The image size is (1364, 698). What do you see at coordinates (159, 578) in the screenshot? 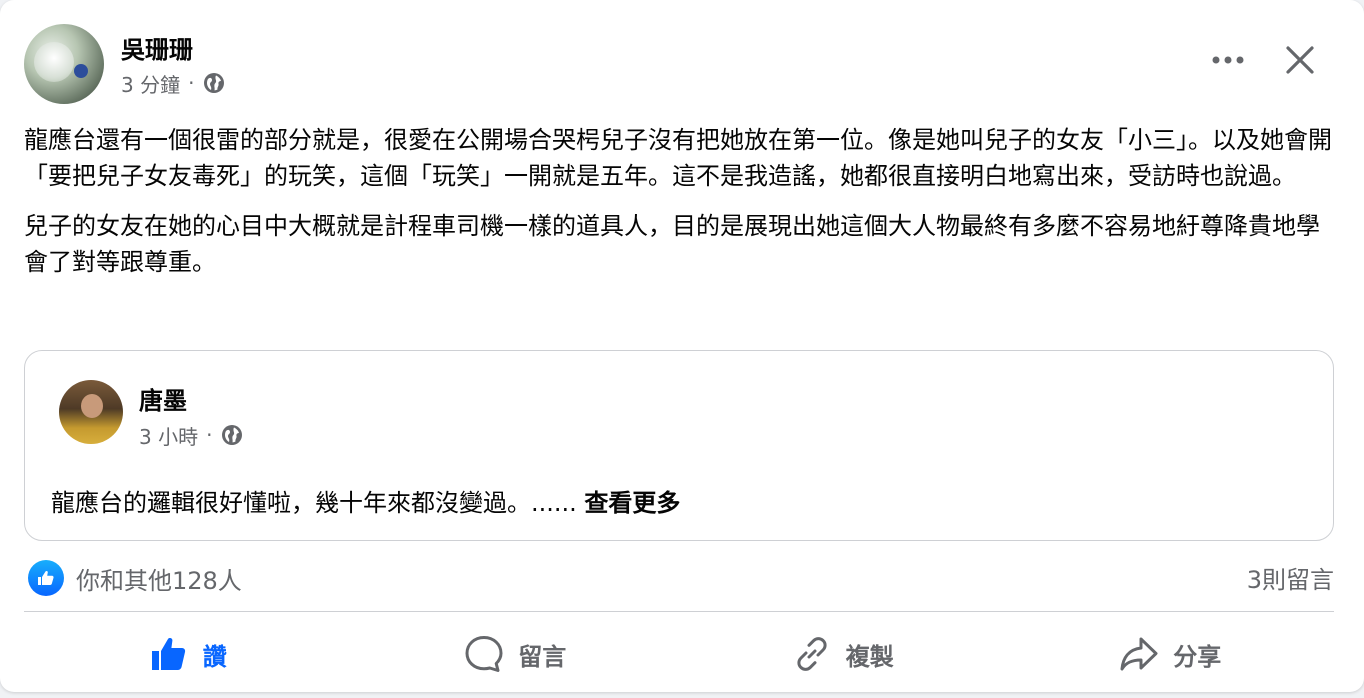
I see `reaction-count-text: 你和其他128人` at bounding box center [159, 578].